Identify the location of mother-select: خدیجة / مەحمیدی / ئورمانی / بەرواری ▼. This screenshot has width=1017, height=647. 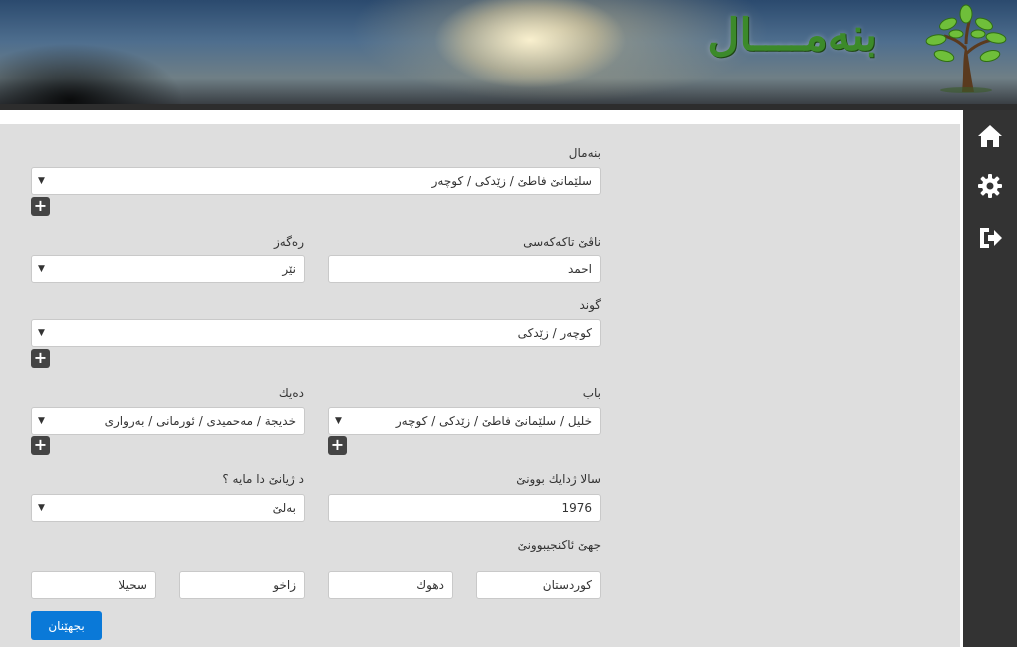
(168, 421).